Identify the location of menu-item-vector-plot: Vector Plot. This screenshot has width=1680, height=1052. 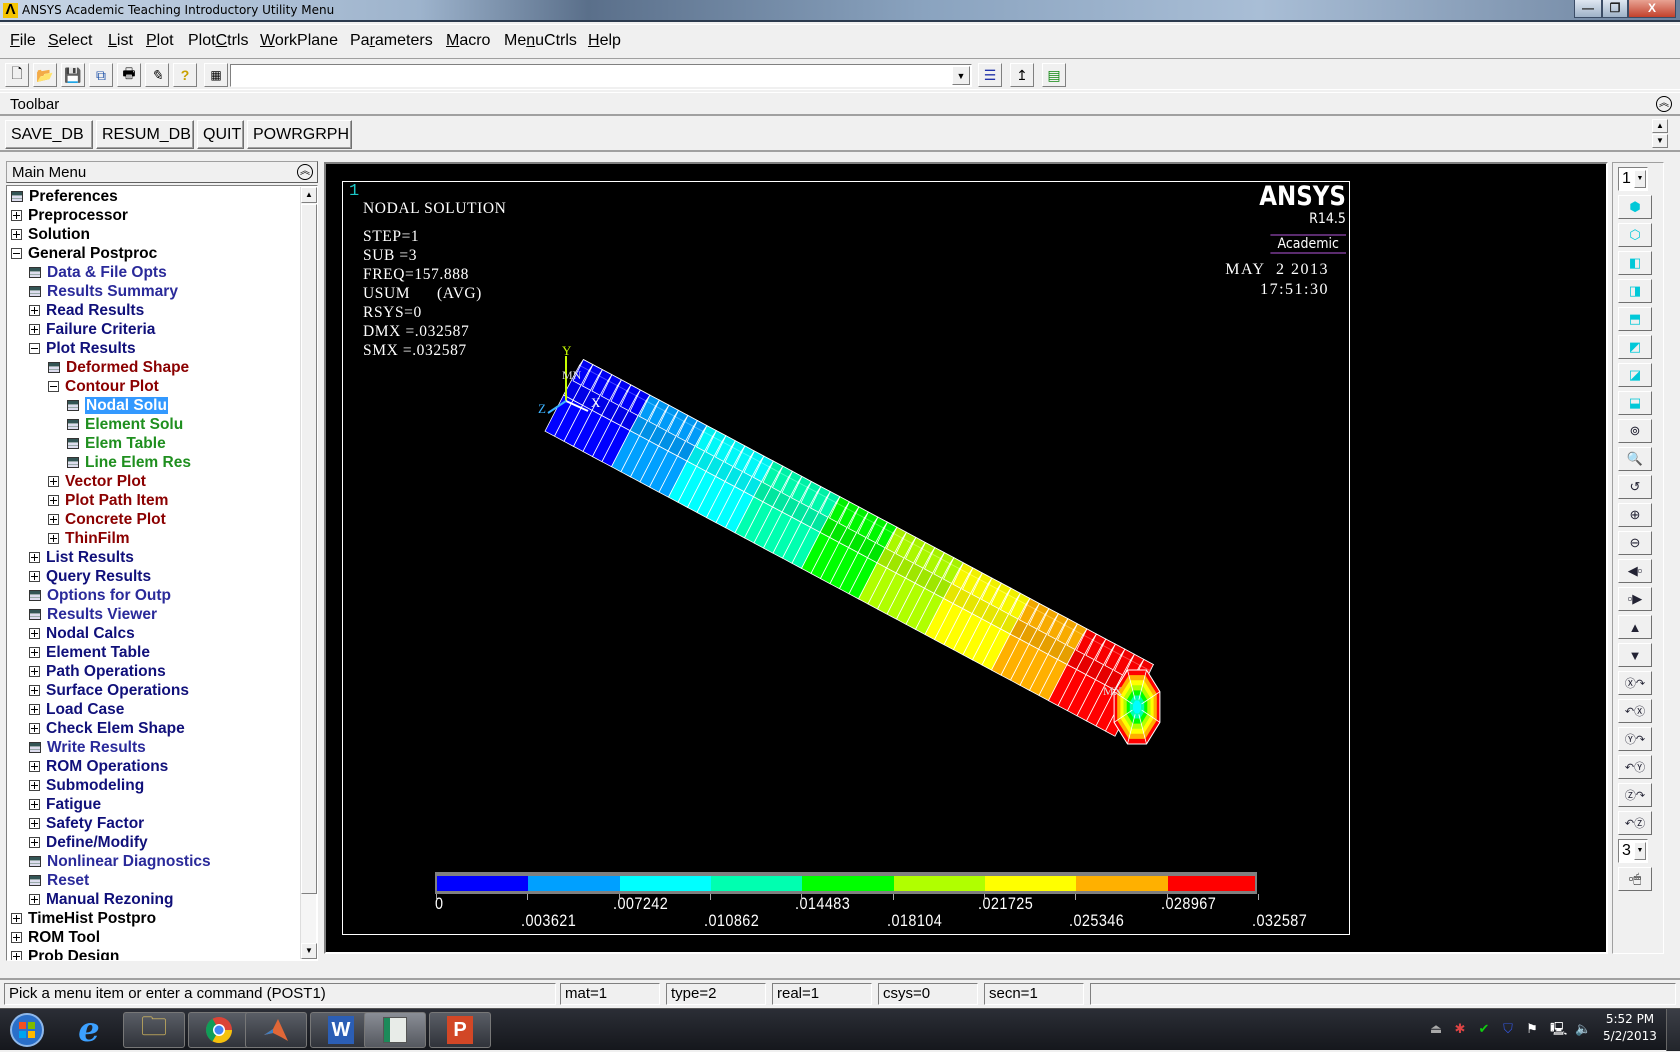
(97, 481).